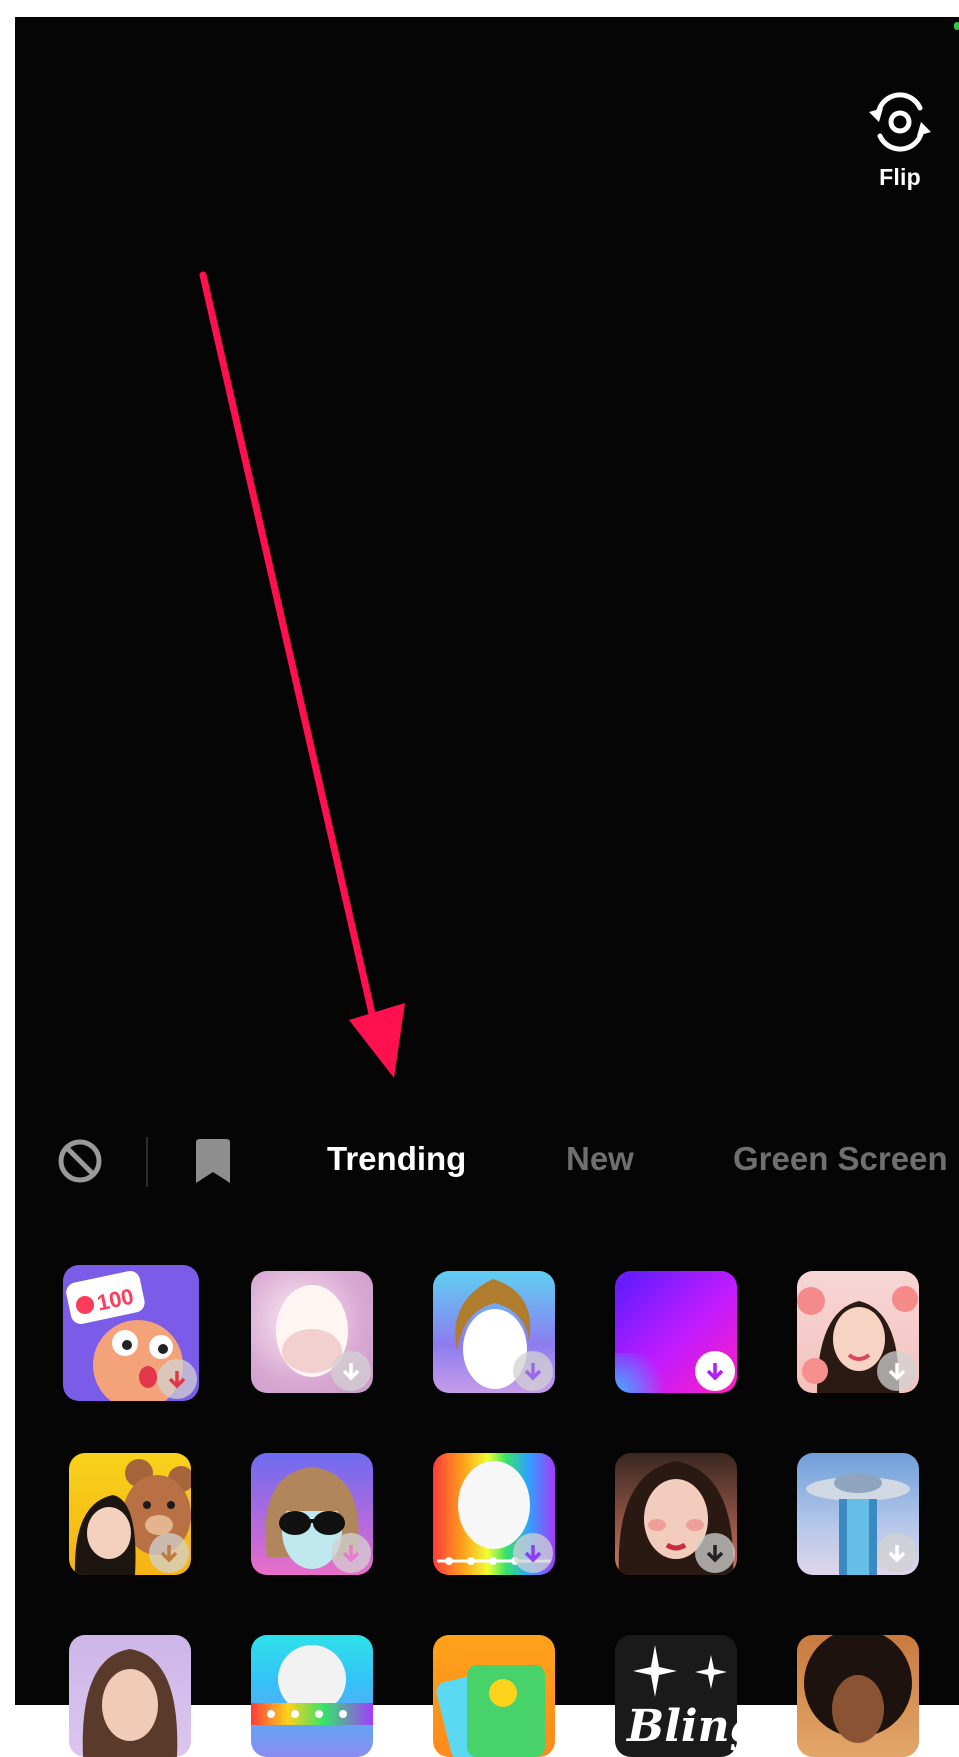 The image size is (959, 1757). What do you see at coordinates (494, 1514) in the screenshot?
I see `effect-rainbow-face` at bounding box center [494, 1514].